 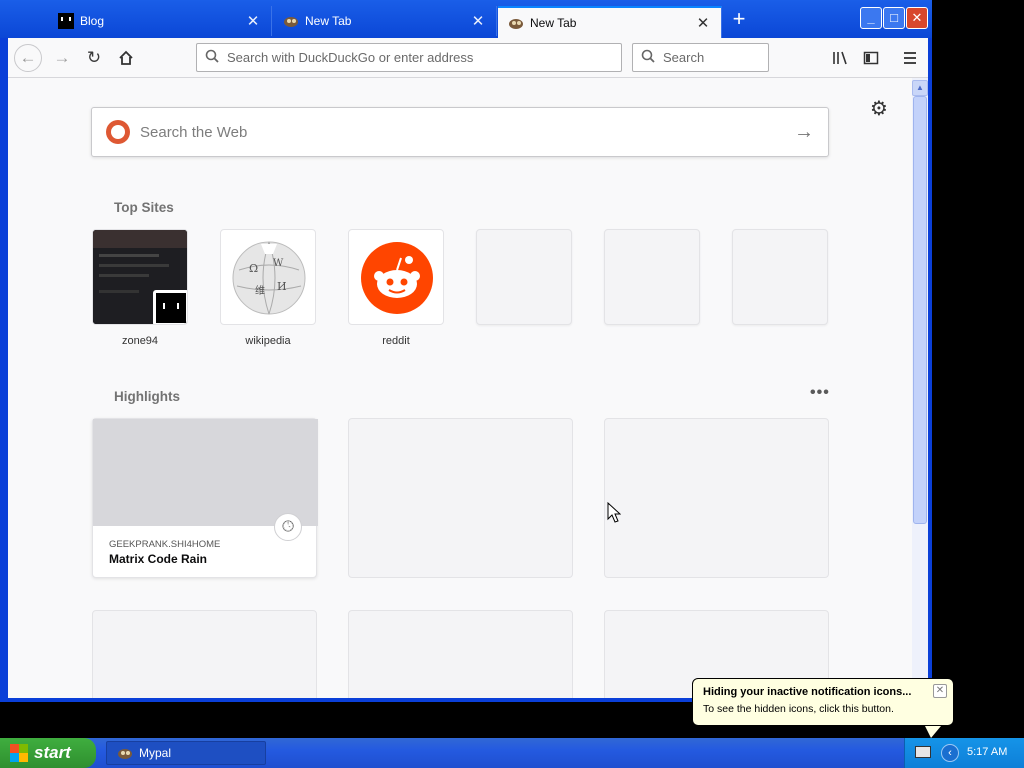 I want to click on reddit-icon, so click(x=396, y=277).